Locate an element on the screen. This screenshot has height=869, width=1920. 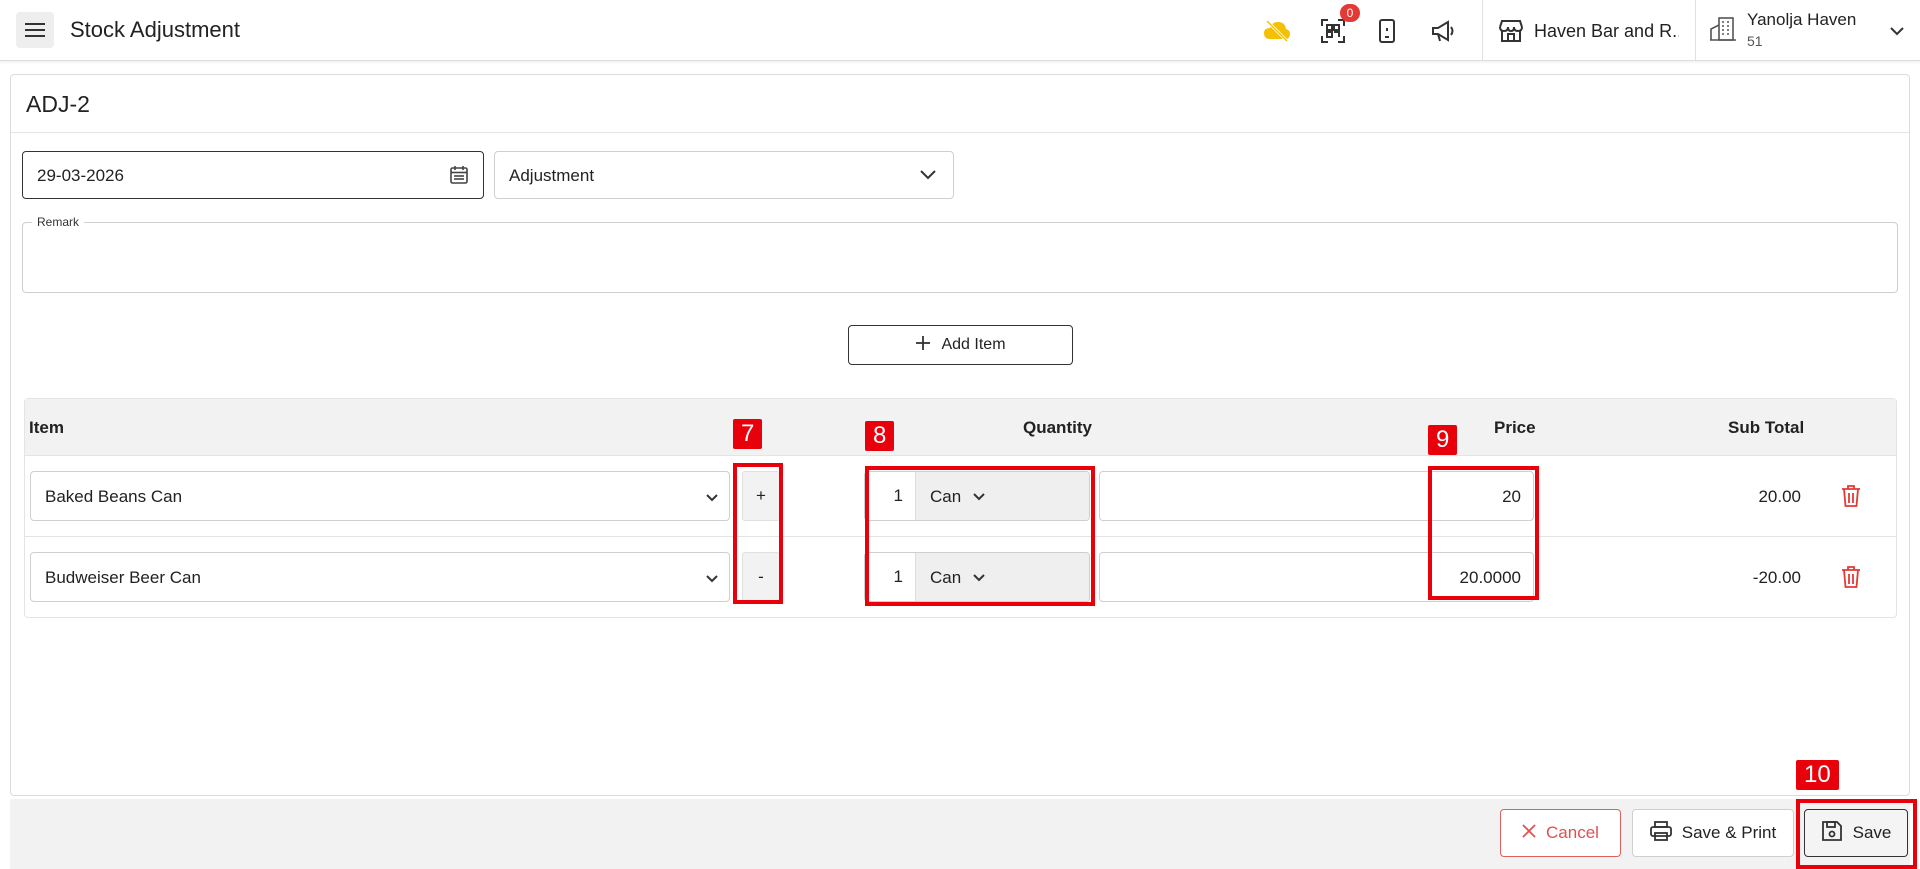
subtotal-value: 20.00 is located at coordinates (1779, 496).